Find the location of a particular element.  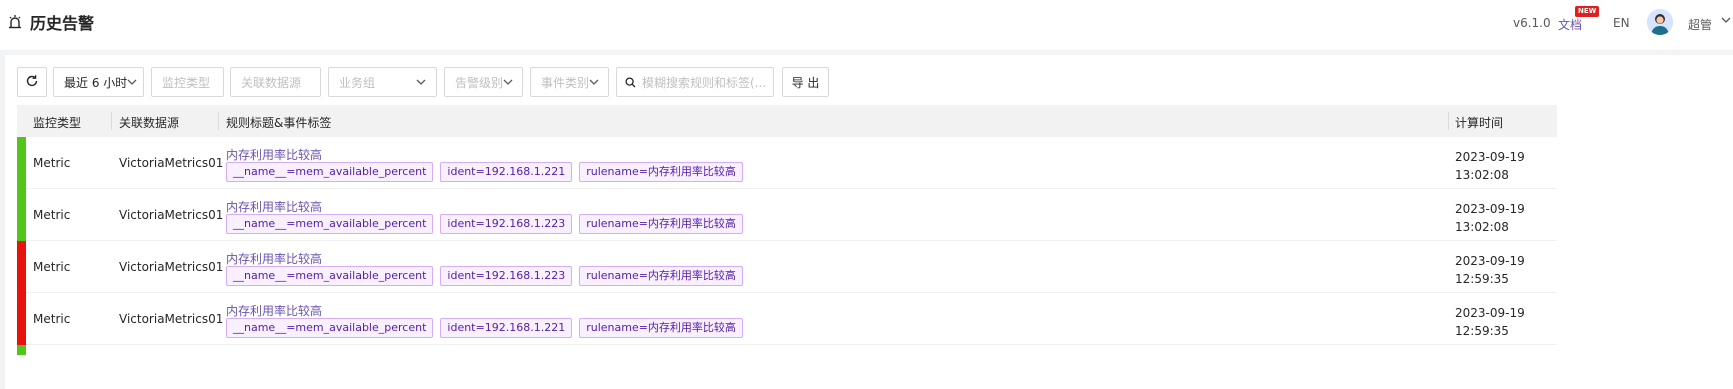

page-title: 历史告警 is located at coordinates (51, 22).